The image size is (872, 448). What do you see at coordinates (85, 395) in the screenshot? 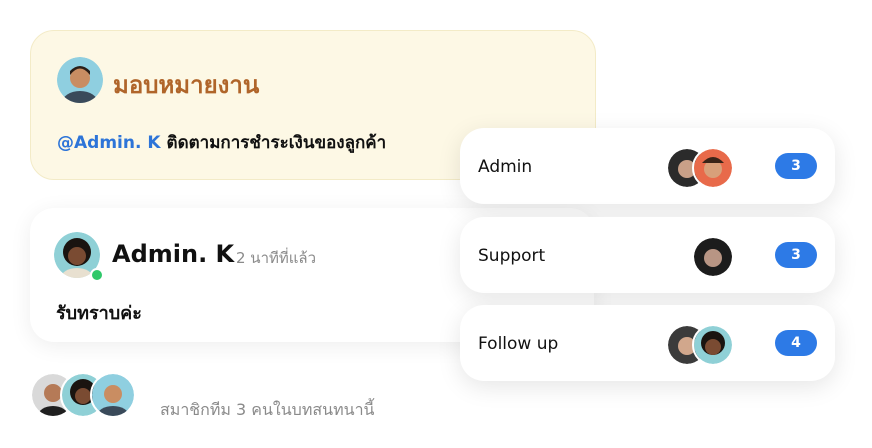
I see `member-avatars` at bounding box center [85, 395].